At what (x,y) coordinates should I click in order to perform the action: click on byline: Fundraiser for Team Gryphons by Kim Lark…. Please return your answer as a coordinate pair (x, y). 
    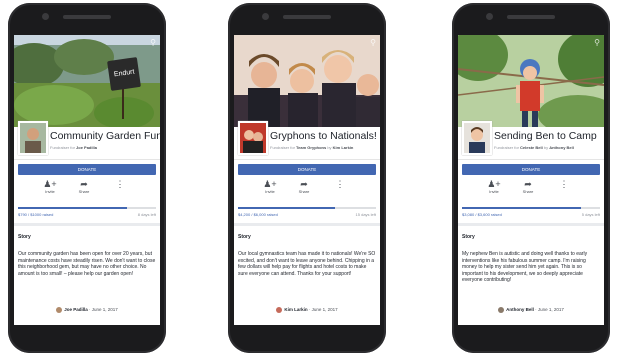
    Looking at the image, I should click on (311, 147).